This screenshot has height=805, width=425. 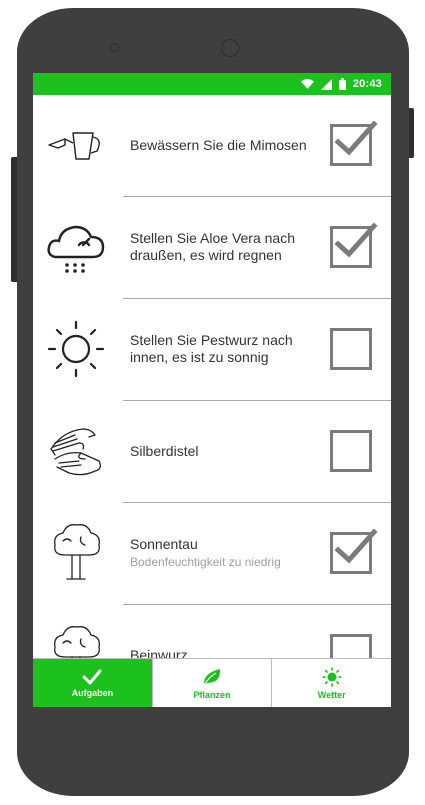 What do you see at coordinates (92, 692) in the screenshot?
I see `tab-label: Aufgaben` at bounding box center [92, 692].